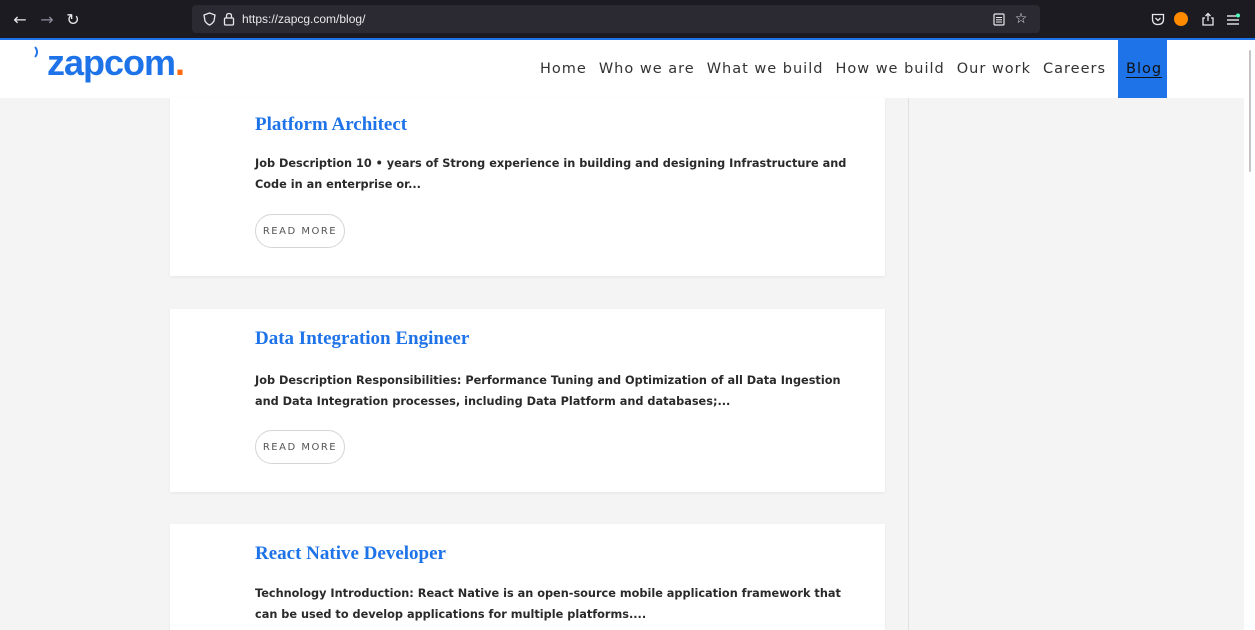  I want to click on page-scrollbar, so click(1249, 335).